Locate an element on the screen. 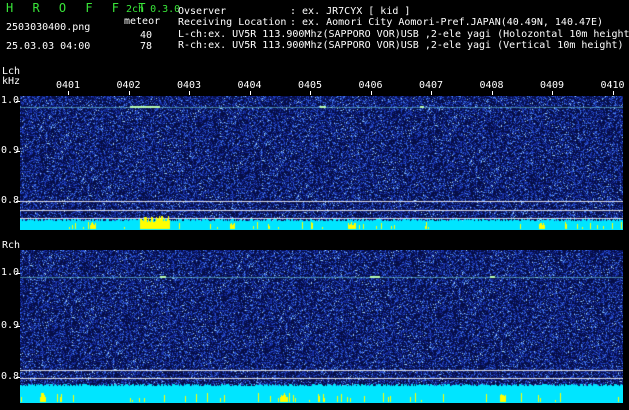 This screenshot has width=629, height=410. observer-value: : ex. JR7CYX [ kid ] is located at coordinates (350, 11).